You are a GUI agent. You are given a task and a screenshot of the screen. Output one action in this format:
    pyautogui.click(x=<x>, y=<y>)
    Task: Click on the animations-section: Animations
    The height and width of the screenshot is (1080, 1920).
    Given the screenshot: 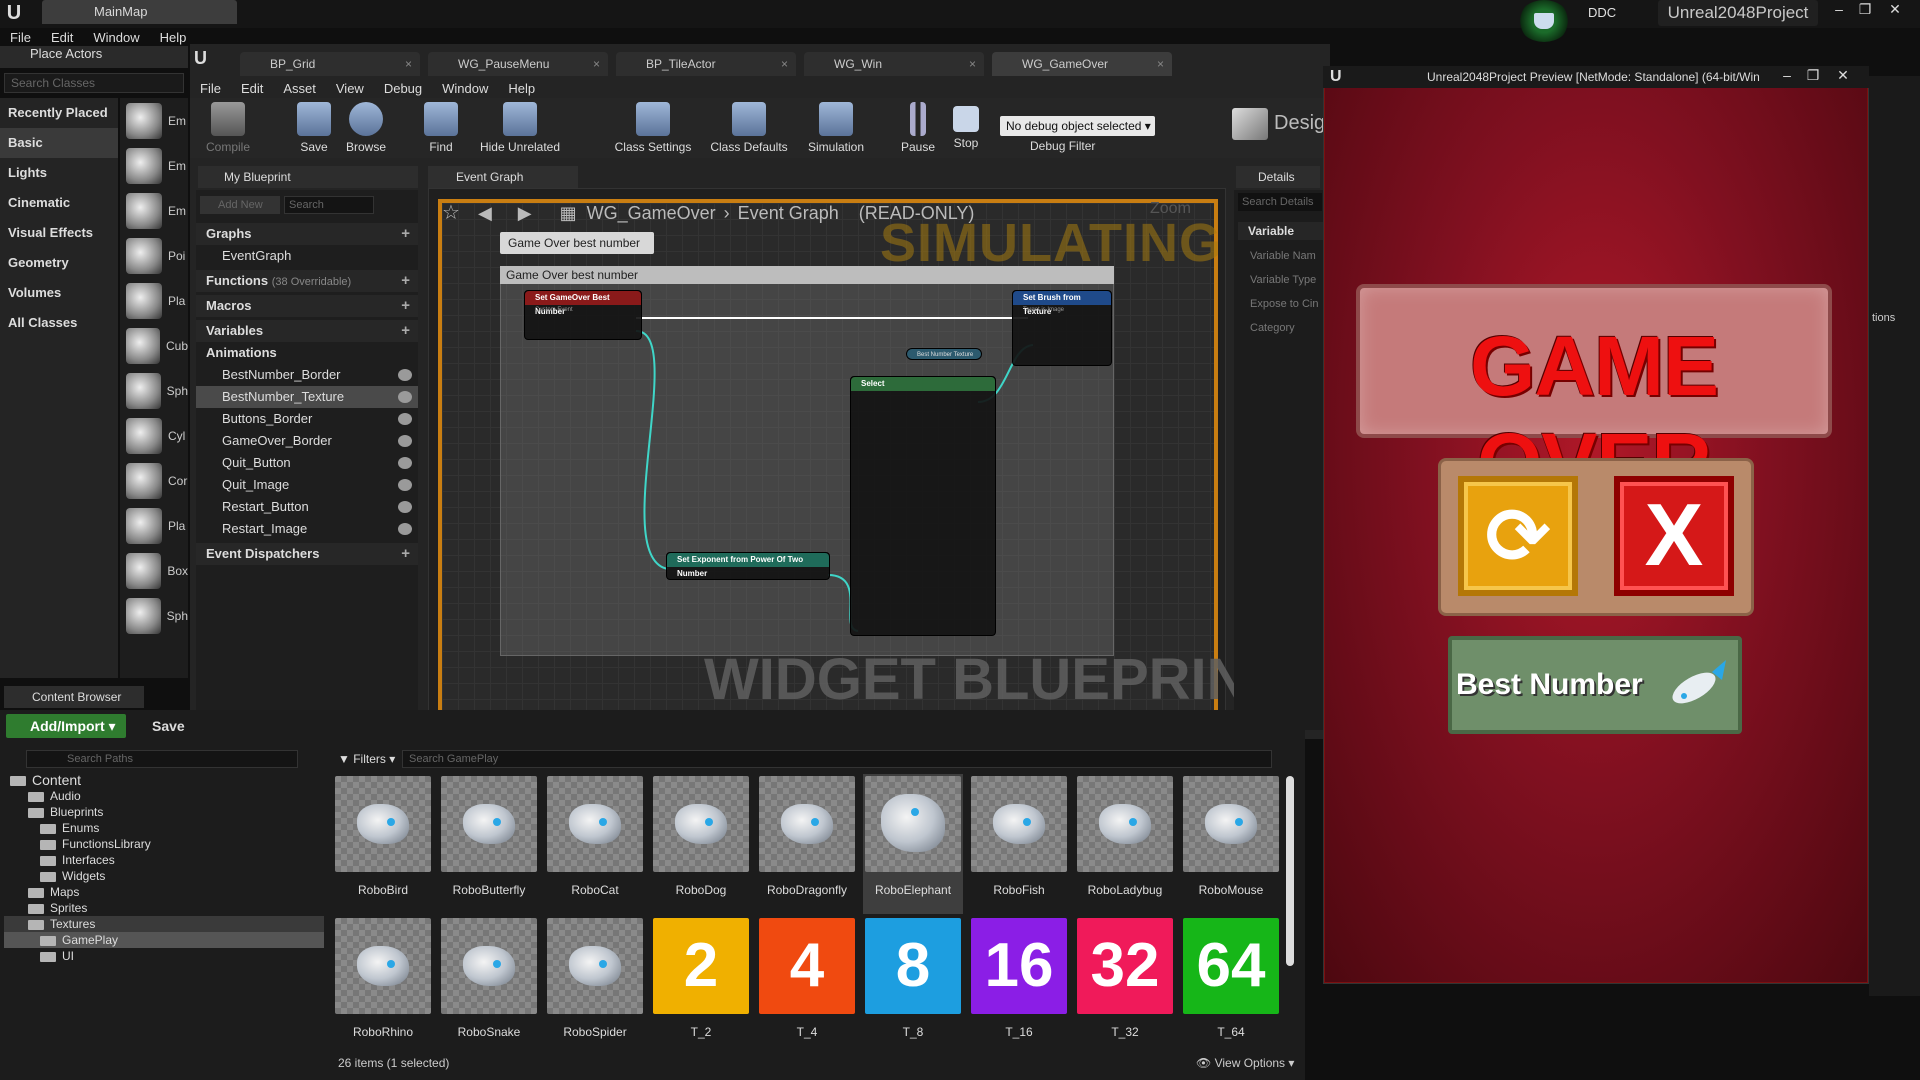 What is the action you would take?
    pyautogui.click(x=307, y=353)
    